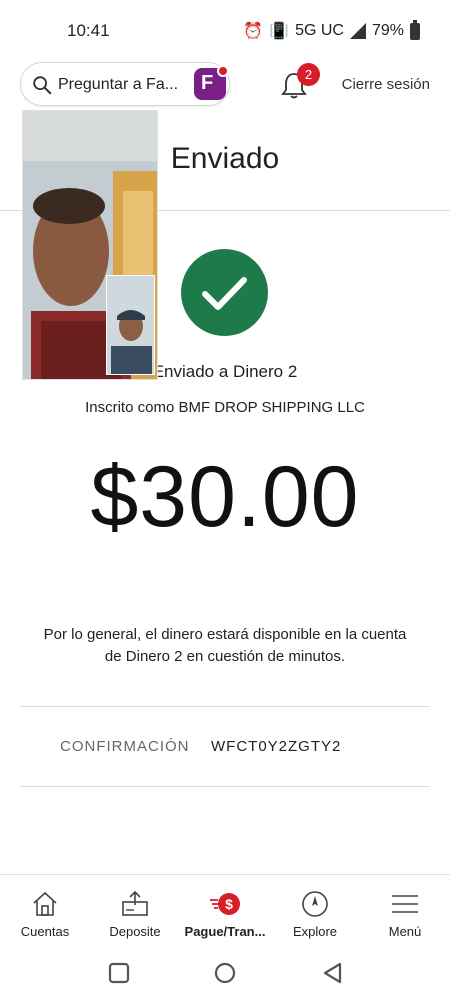  I want to click on search-input: Preguntar a Fa... F, so click(125, 84).